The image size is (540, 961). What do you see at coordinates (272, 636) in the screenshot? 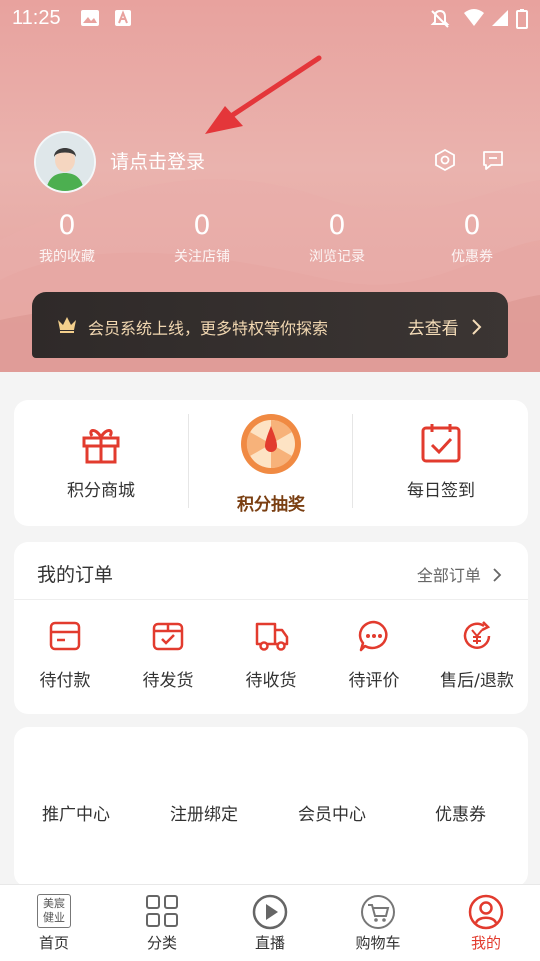
I see `truck-icon` at bounding box center [272, 636].